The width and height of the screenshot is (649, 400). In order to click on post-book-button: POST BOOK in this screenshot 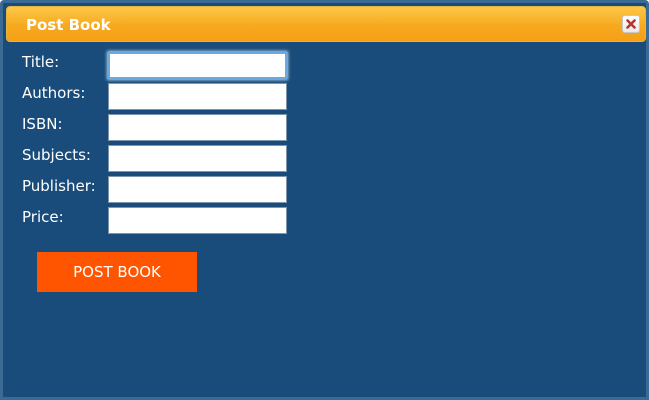, I will do `click(117, 272)`.